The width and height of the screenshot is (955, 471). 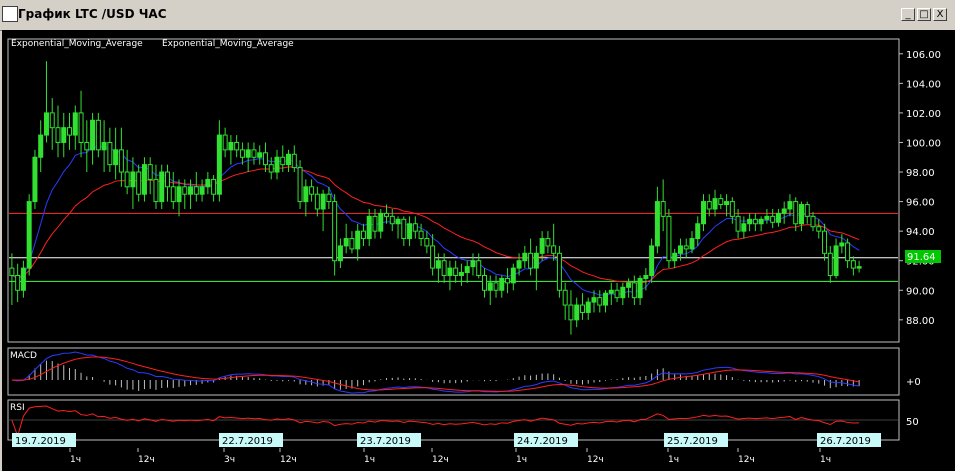 I want to click on current-price-label: 91.64, so click(x=921, y=257).